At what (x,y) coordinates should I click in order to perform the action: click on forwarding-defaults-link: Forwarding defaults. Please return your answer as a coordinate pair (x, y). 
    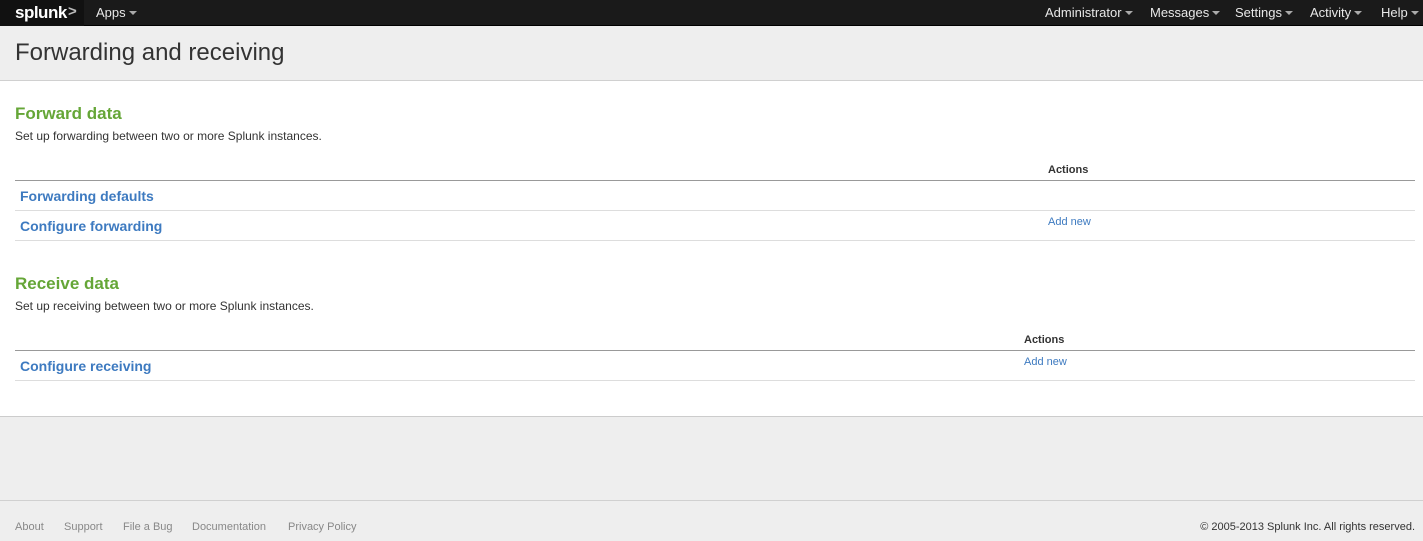
    Looking at the image, I should click on (87, 196).